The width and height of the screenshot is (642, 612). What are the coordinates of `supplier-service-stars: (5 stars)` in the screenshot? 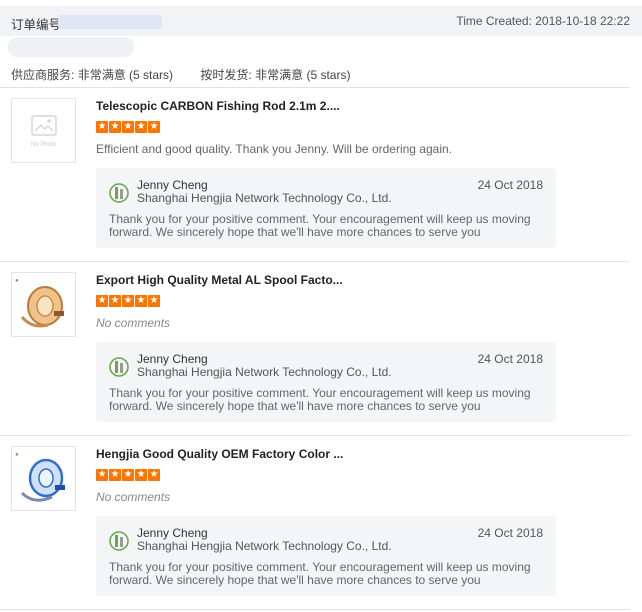 It's located at (151, 75).